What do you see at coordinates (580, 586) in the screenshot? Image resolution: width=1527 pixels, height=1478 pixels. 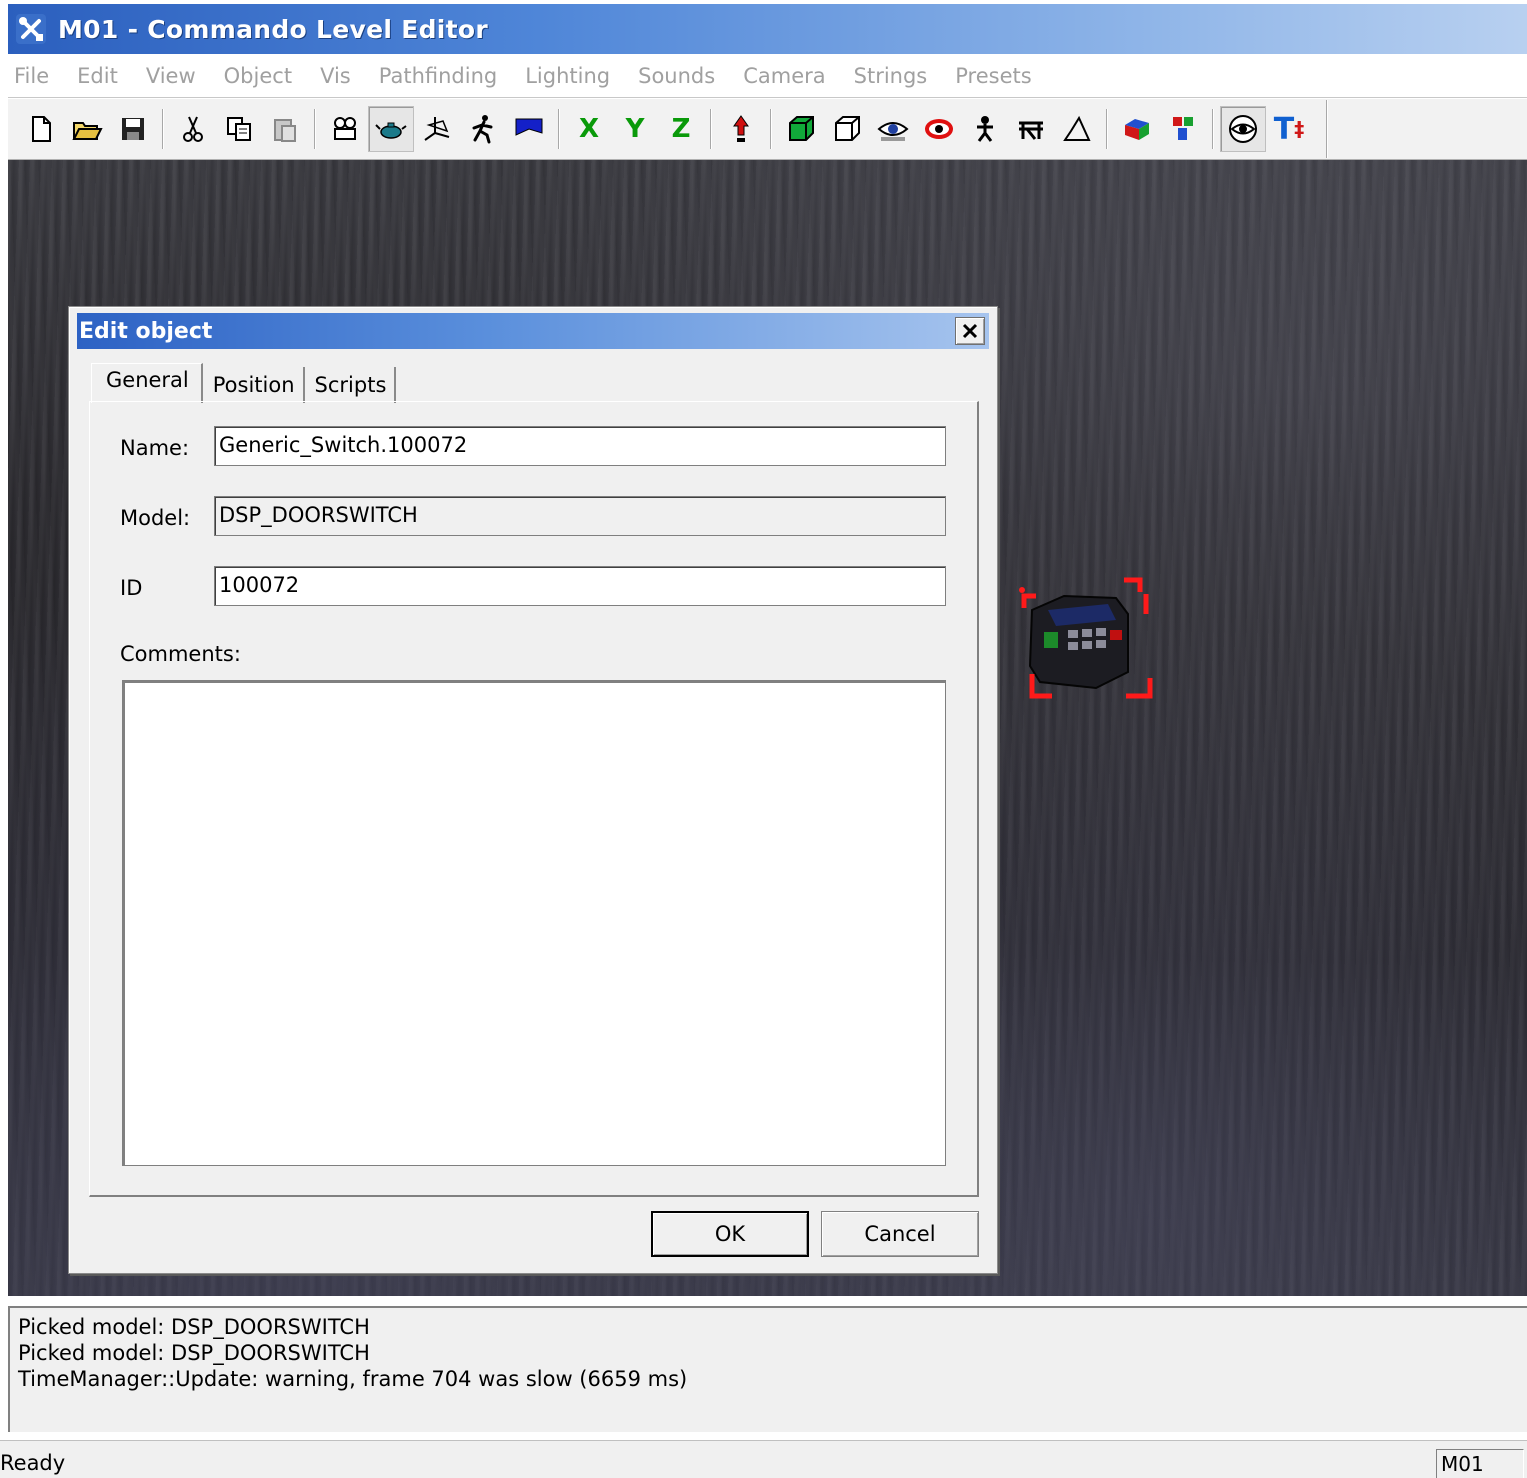 I see `id-field: 100072` at bounding box center [580, 586].